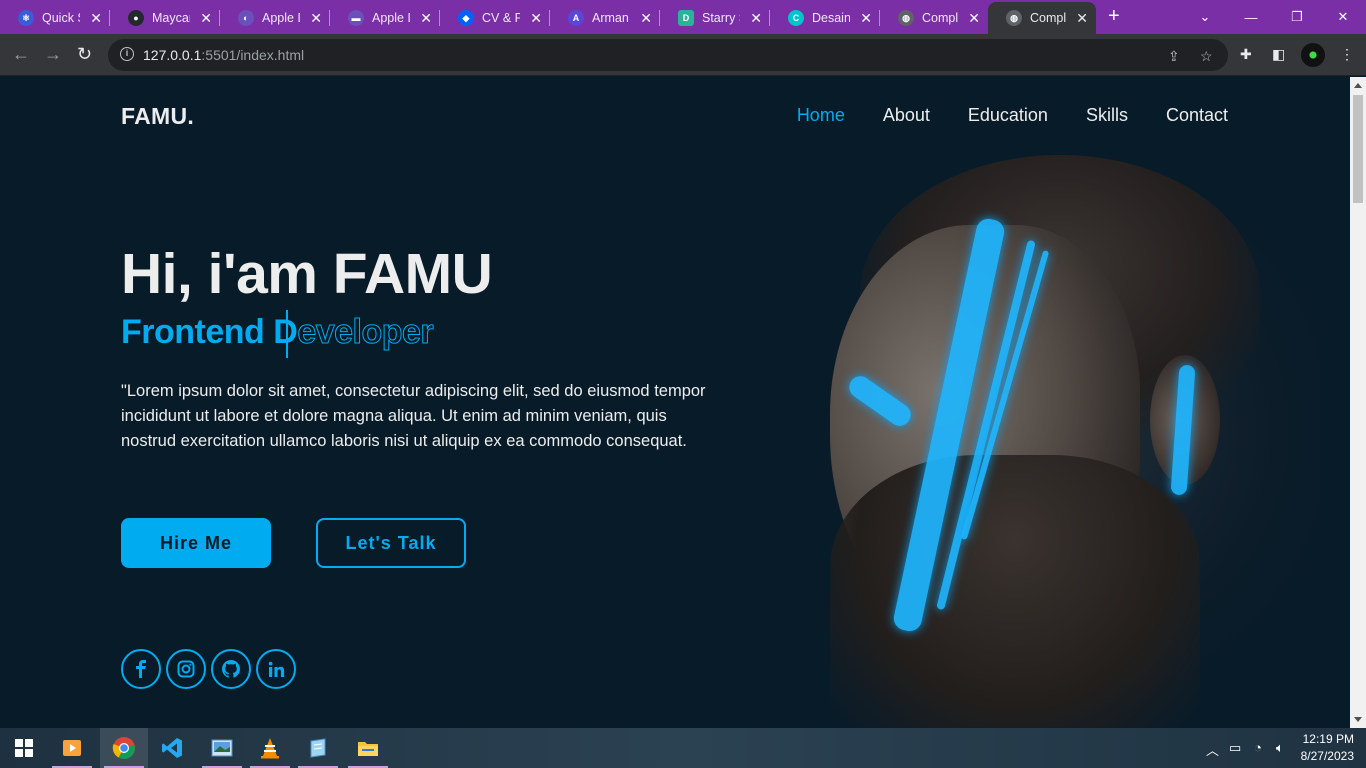  I want to click on browser-tab: ◐ Apple Design ✕, so click(275, 18).